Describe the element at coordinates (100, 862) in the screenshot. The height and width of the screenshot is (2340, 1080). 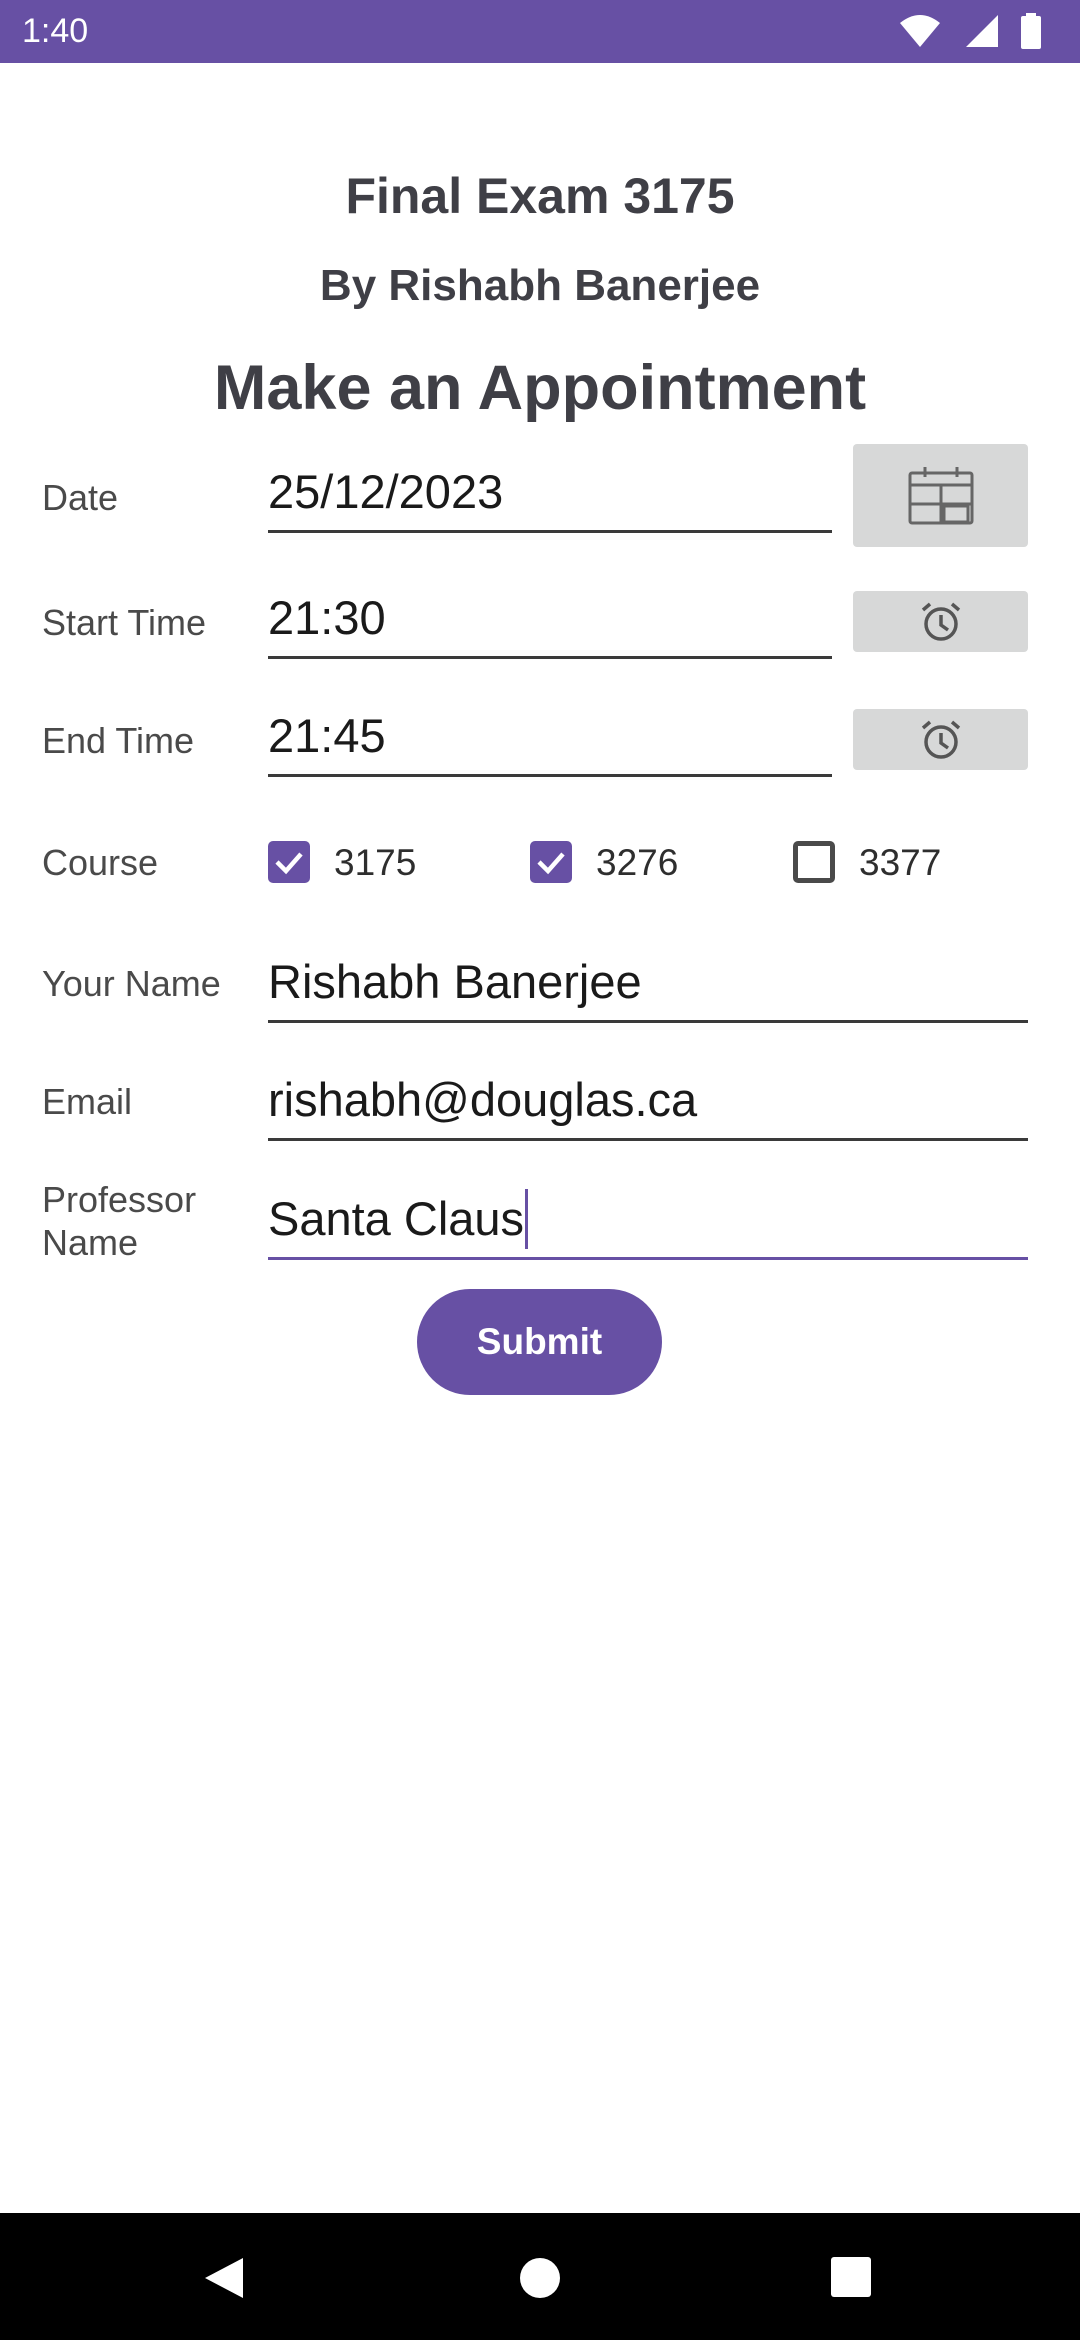
I see `course-label: Course` at that location.